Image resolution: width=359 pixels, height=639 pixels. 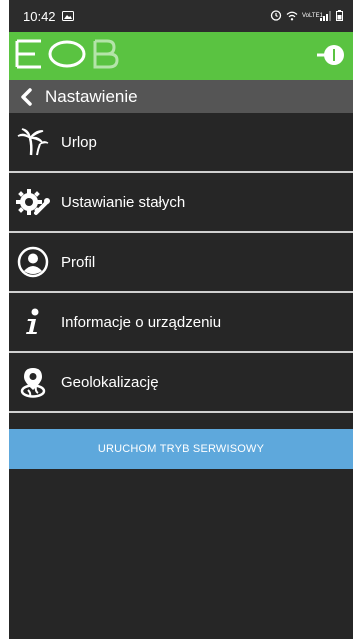 What do you see at coordinates (67, 56) in the screenshot?
I see `eob-logo` at bounding box center [67, 56].